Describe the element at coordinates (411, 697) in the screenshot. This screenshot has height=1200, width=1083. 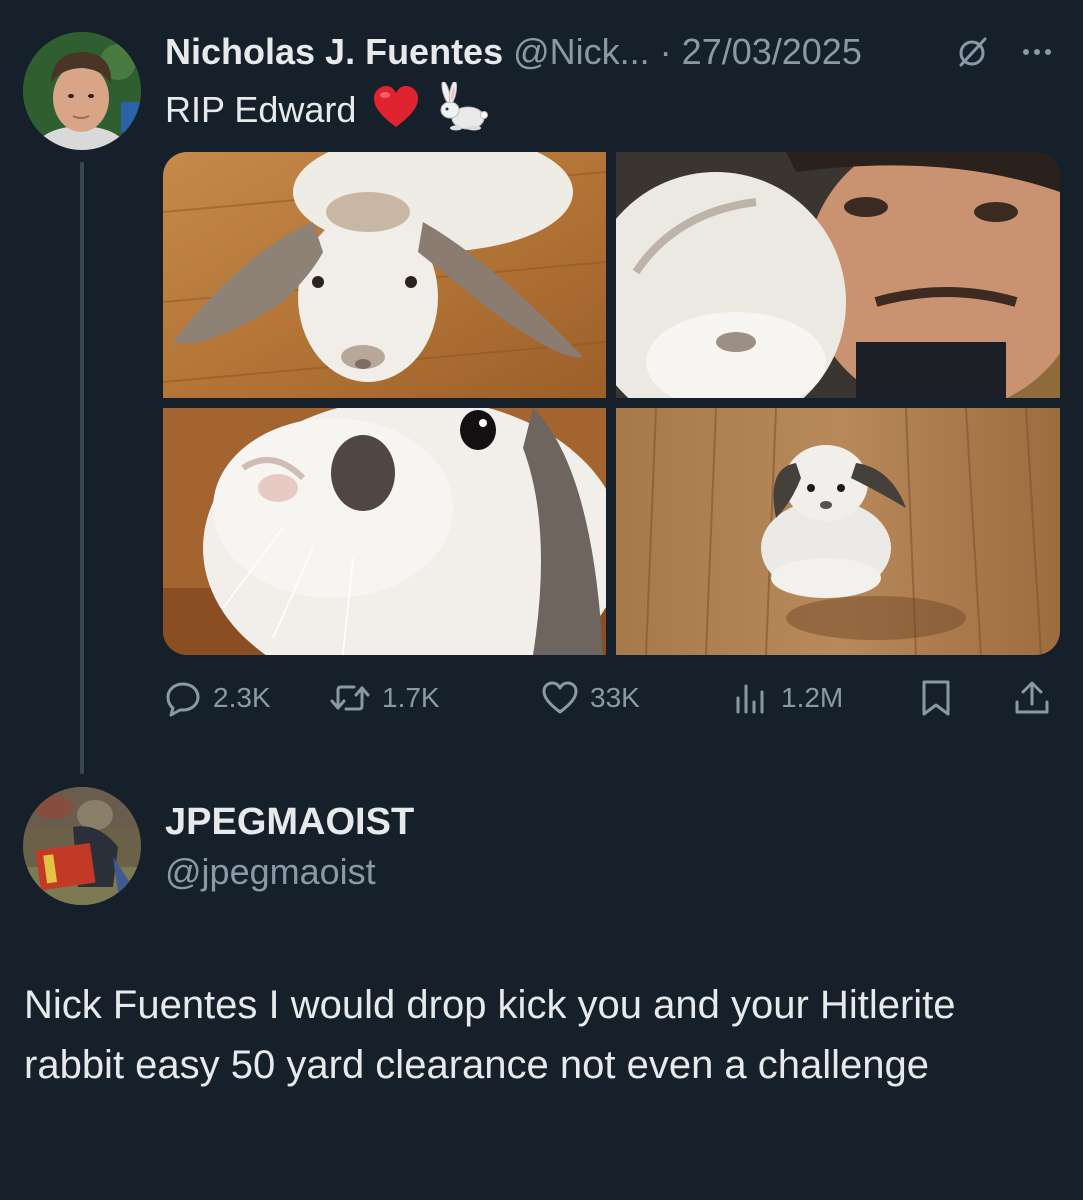
I see `retweet-count: 1.7K` at that location.